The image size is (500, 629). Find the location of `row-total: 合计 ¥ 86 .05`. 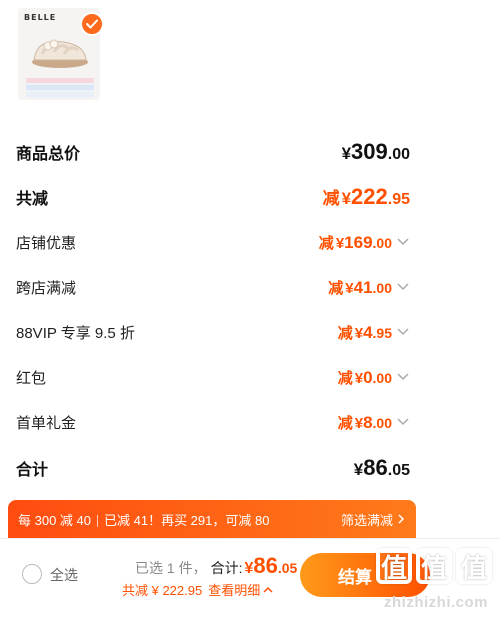

row-total: 合计 ¥ 86 .05 is located at coordinates (213, 468).